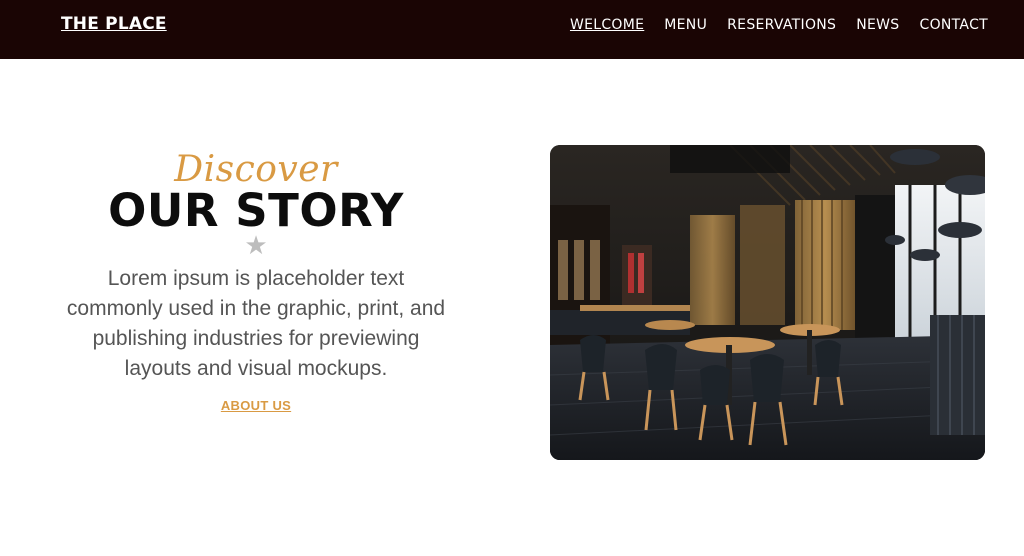 The width and height of the screenshot is (1024, 556). I want to click on nav-link-reservations: RESERVATIONS, so click(781, 25).